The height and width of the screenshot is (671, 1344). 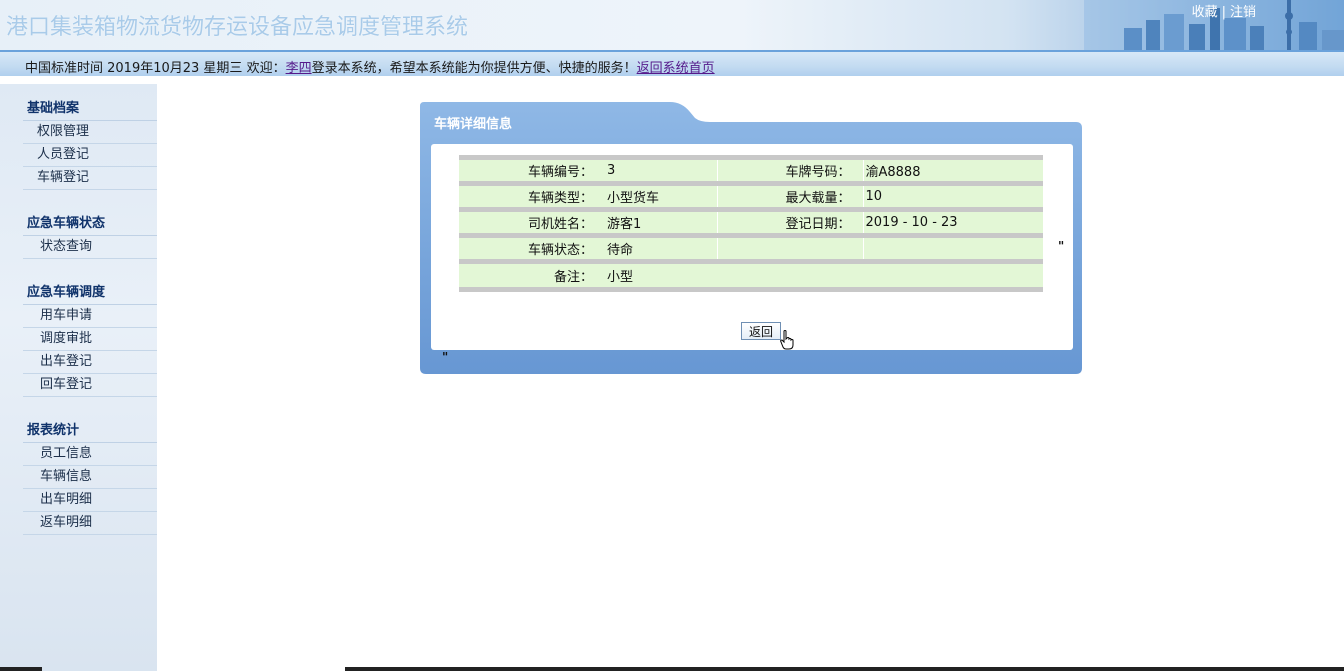 I want to click on remark-value: 小型, so click(x=824, y=275).